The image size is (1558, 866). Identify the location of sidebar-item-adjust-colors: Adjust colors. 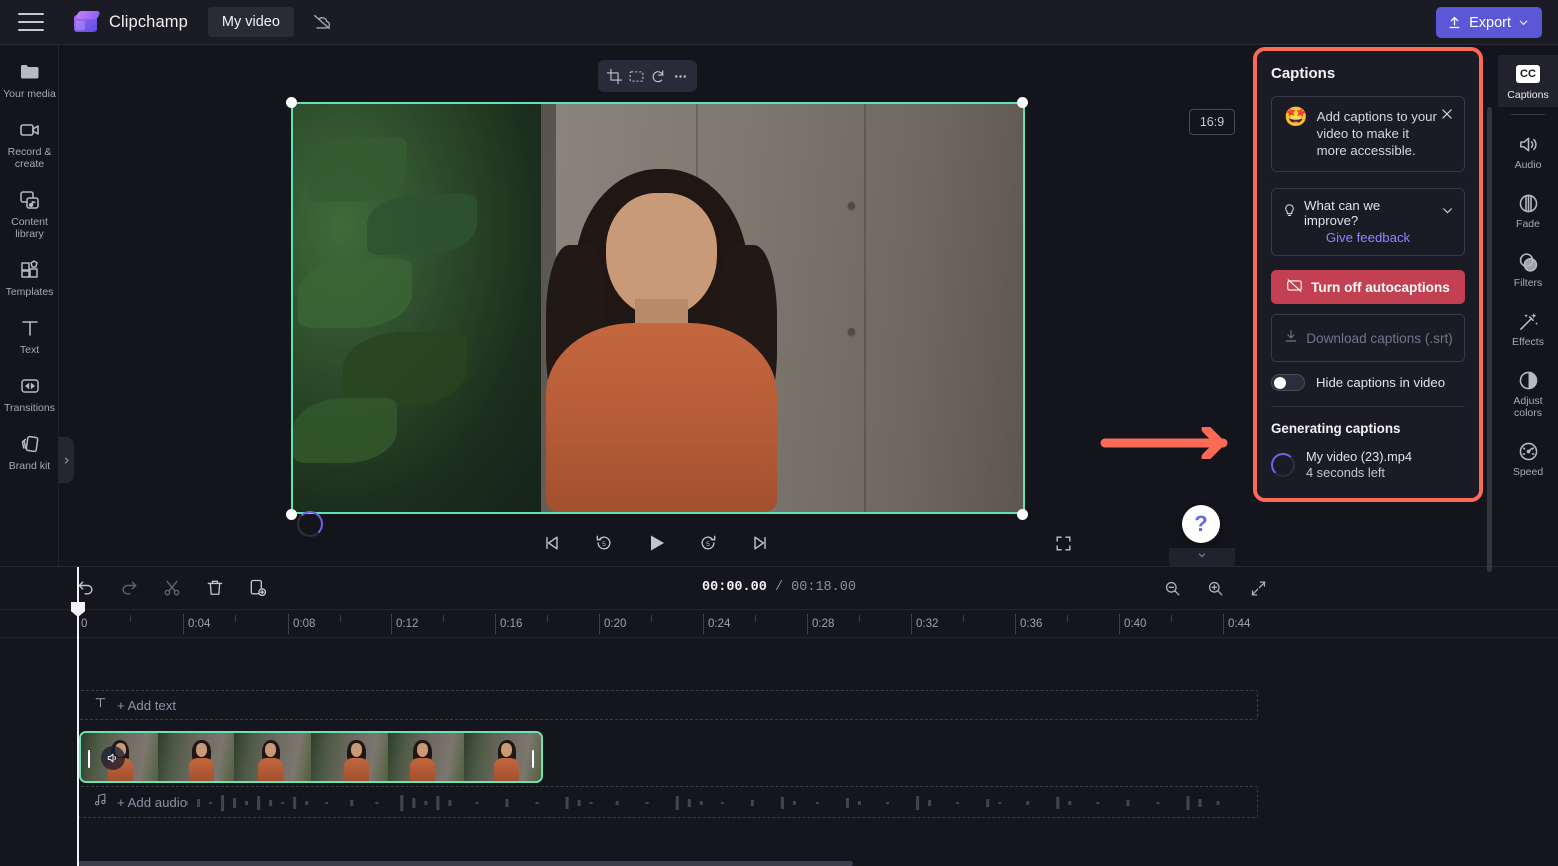
(1528, 393).